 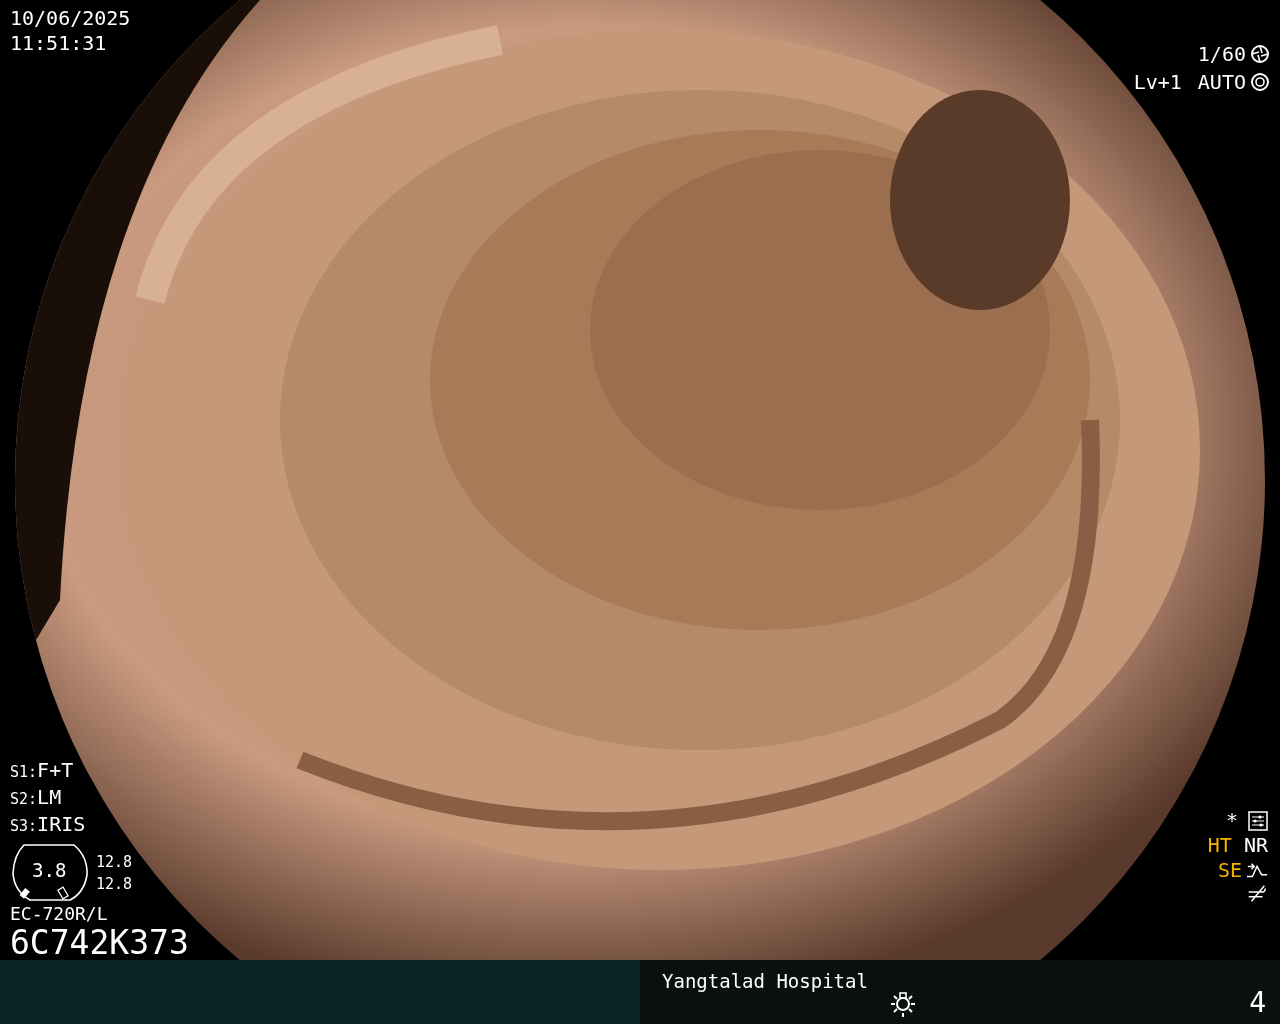 What do you see at coordinates (1157, 82) in the screenshot?
I see `brightness-level-text: Lv+1` at bounding box center [1157, 82].